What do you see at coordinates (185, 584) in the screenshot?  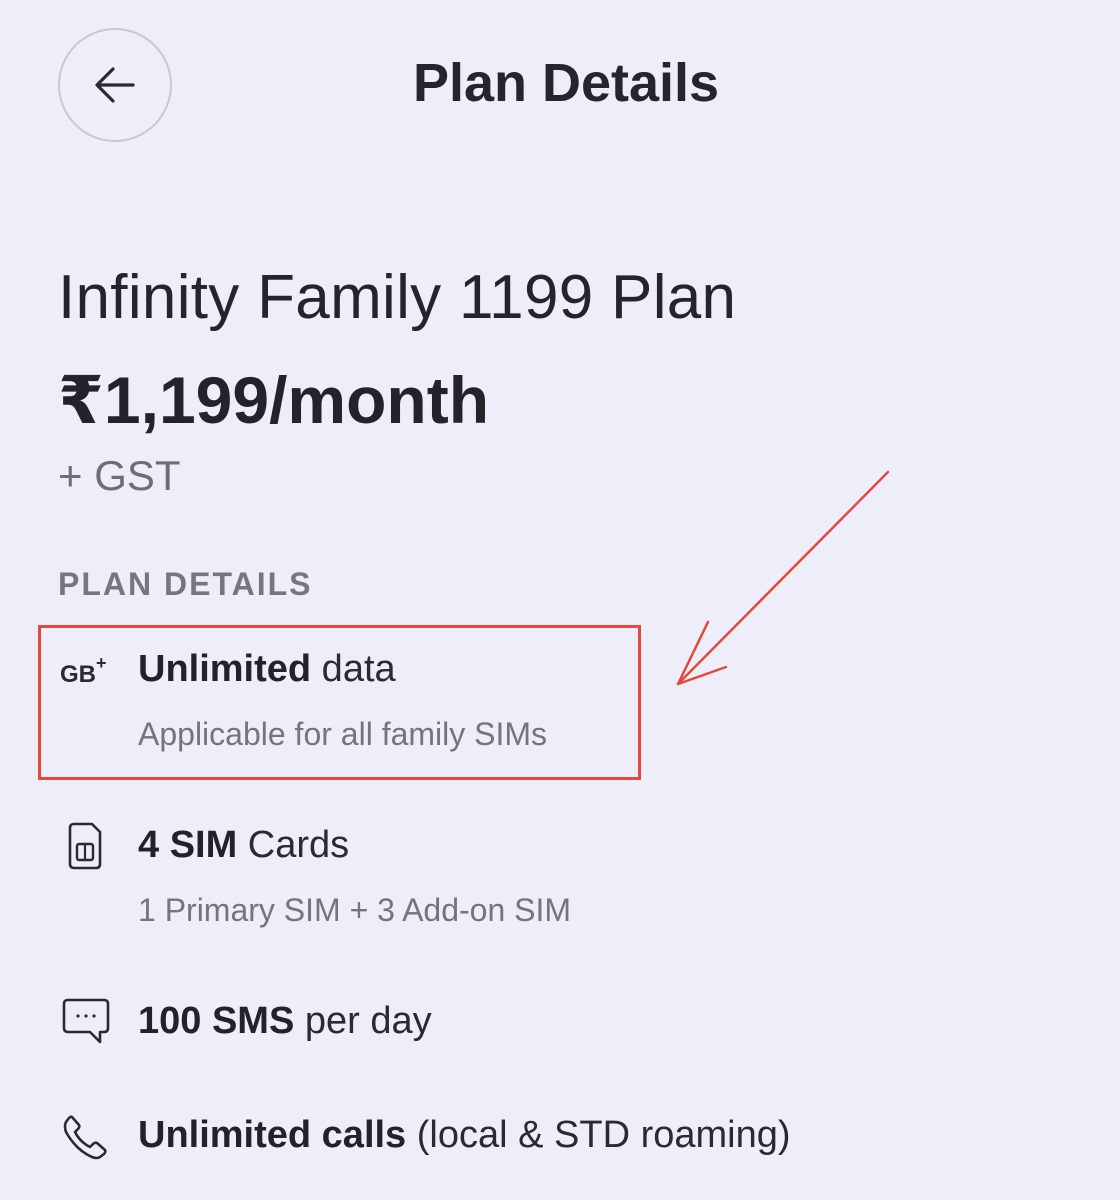 I see `section-label: PLAN DETAILS` at bounding box center [185, 584].